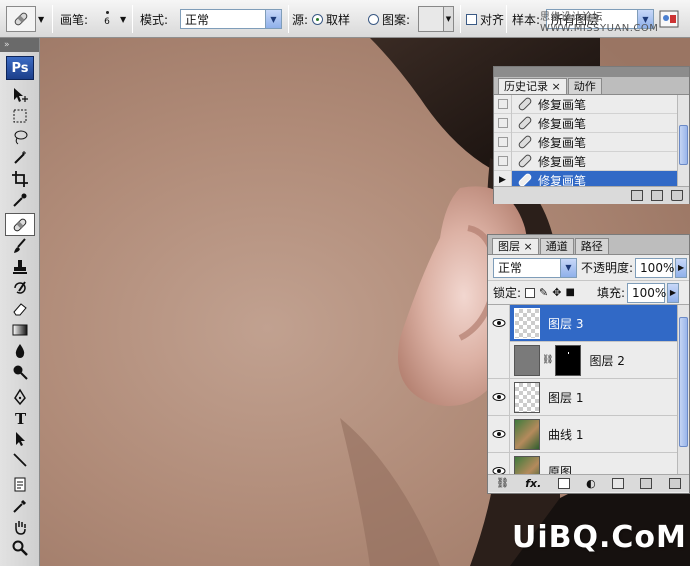 The height and width of the screenshot is (566, 690). What do you see at coordinates (591, 72) in the screenshot?
I see `history-panel-grip` at bounding box center [591, 72].